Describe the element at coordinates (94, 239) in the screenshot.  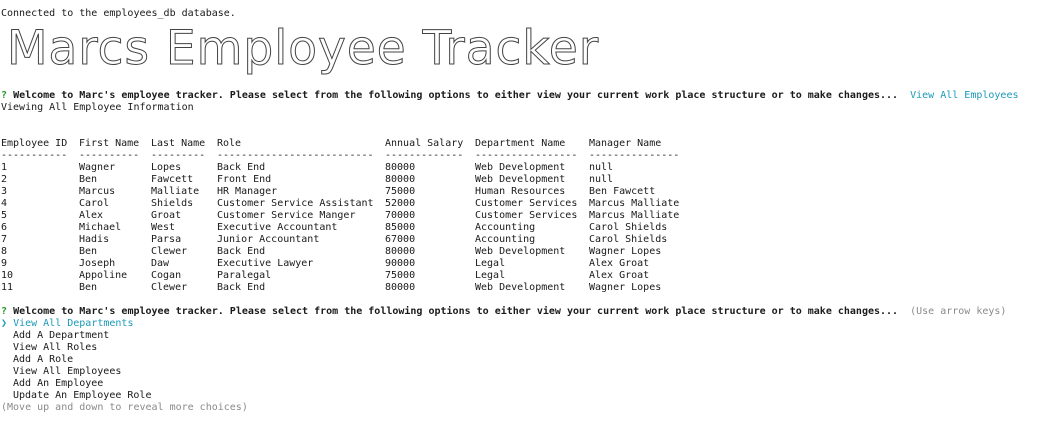
I see `table-cell: Hadis` at that location.